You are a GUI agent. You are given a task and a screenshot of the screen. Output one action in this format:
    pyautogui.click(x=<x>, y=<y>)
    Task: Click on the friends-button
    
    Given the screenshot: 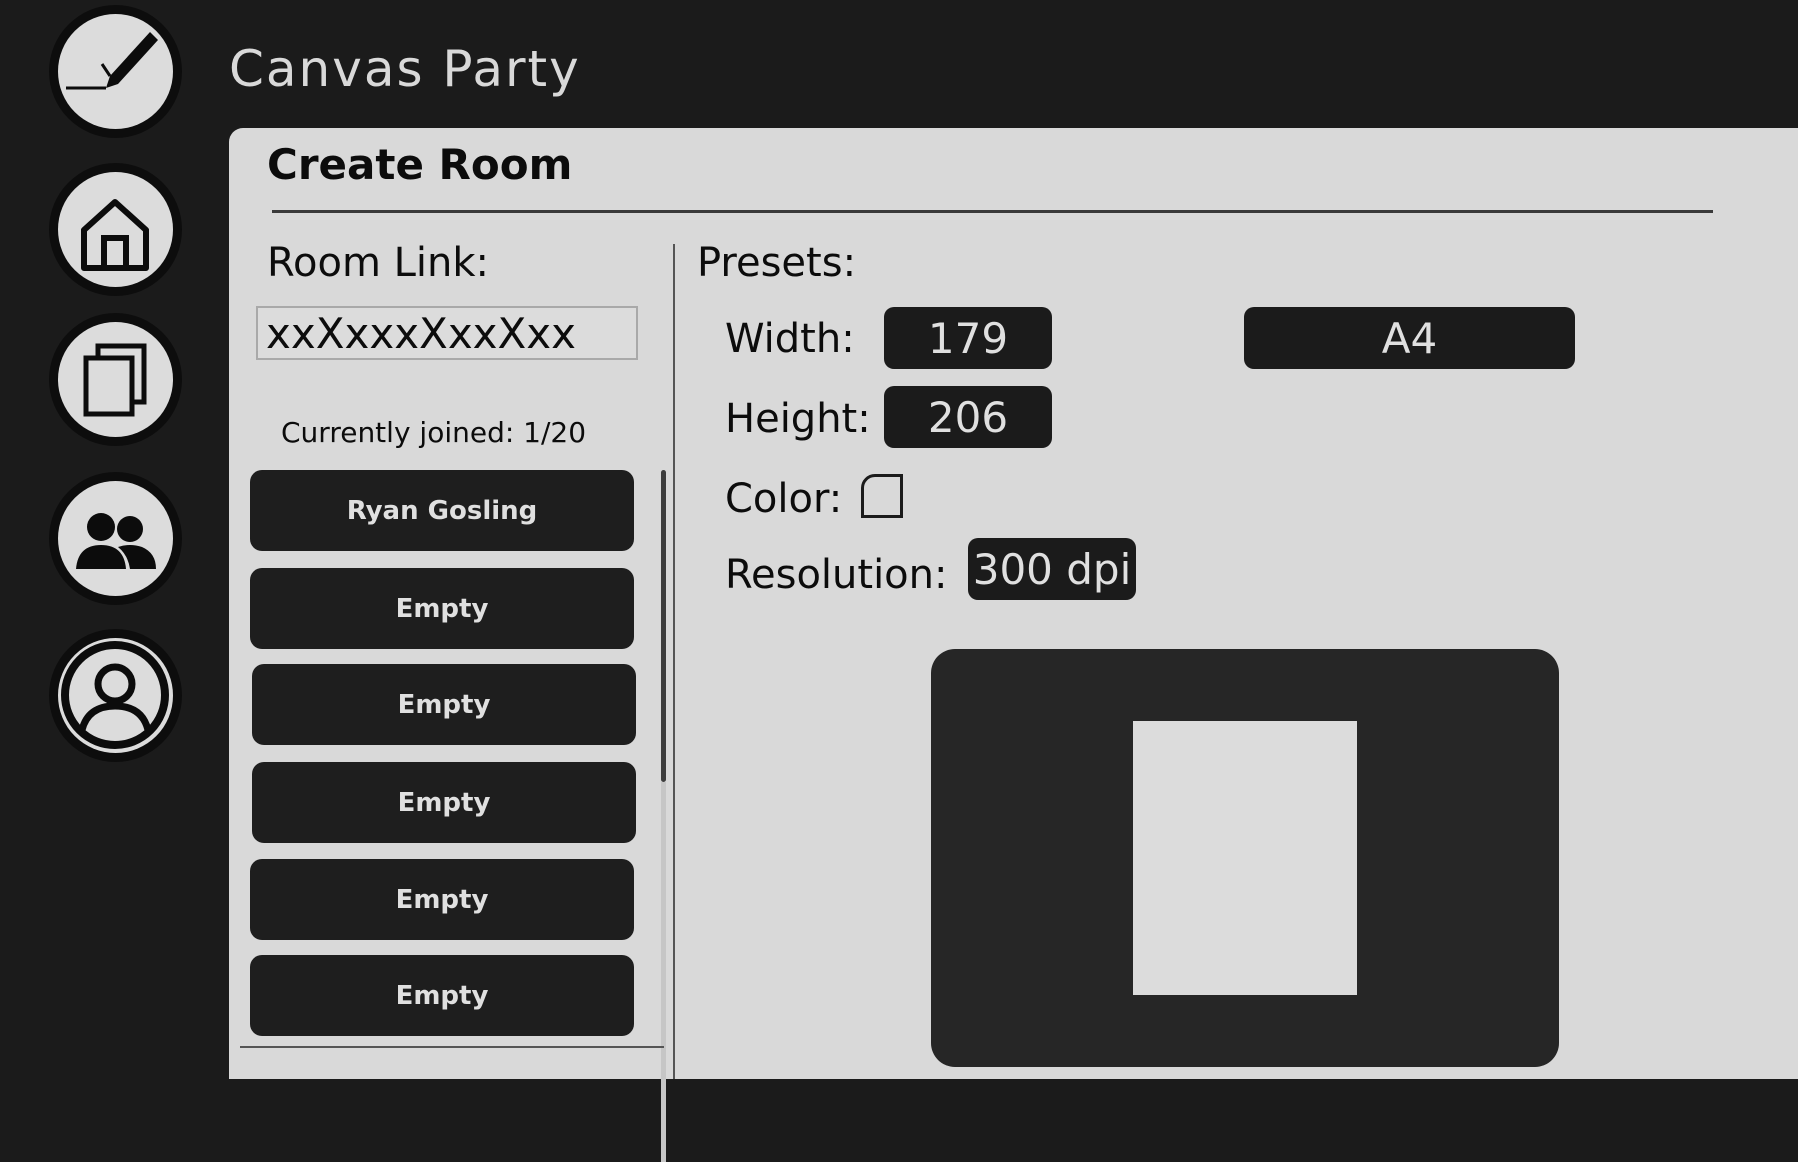 What is the action you would take?
    pyautogui.click(x=115, y=538)
    